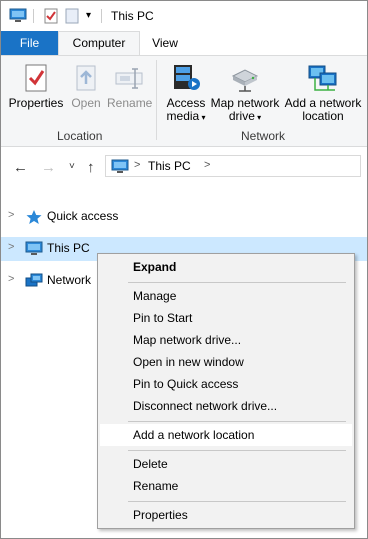 The height and width of the screenshot is (539, 368). I want to click on star-icon, so click(34, 217).